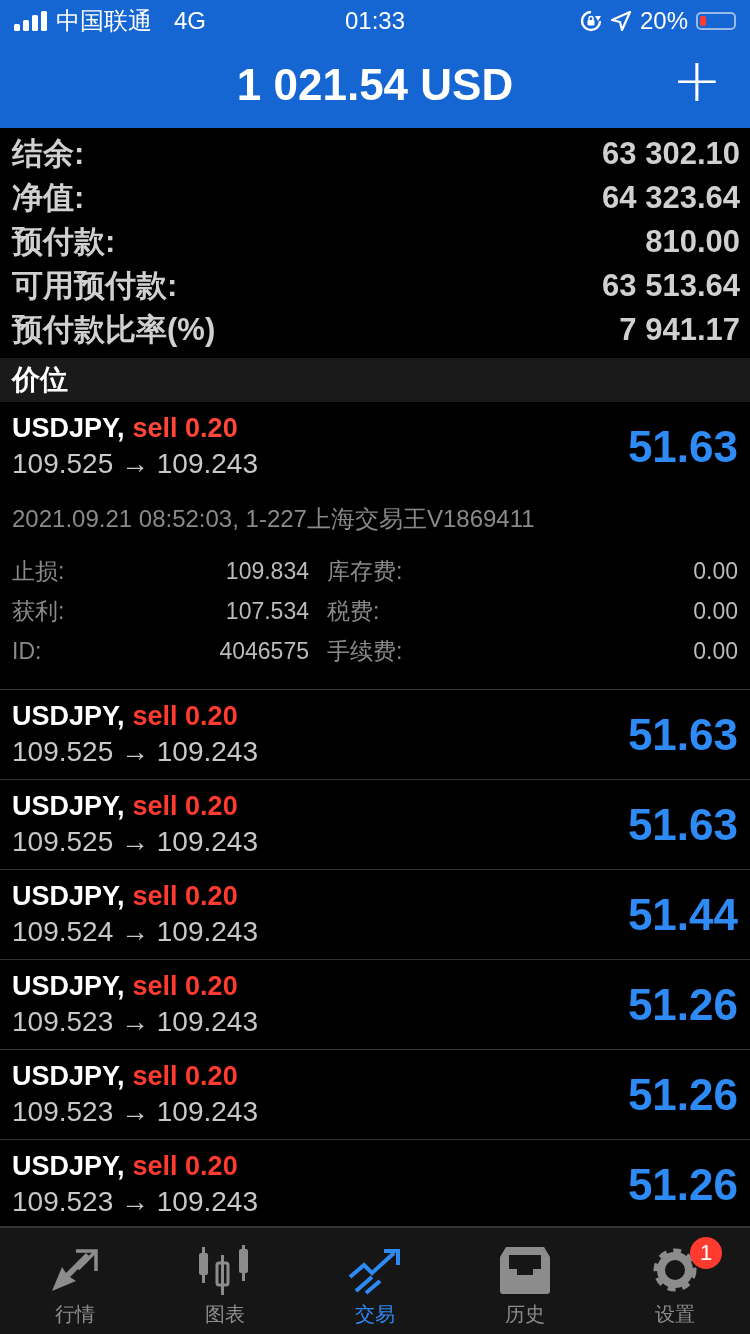 The height and width of the screenshot is (1334, 750). I want to click on detail-label: 获利:, so click(39, 611).